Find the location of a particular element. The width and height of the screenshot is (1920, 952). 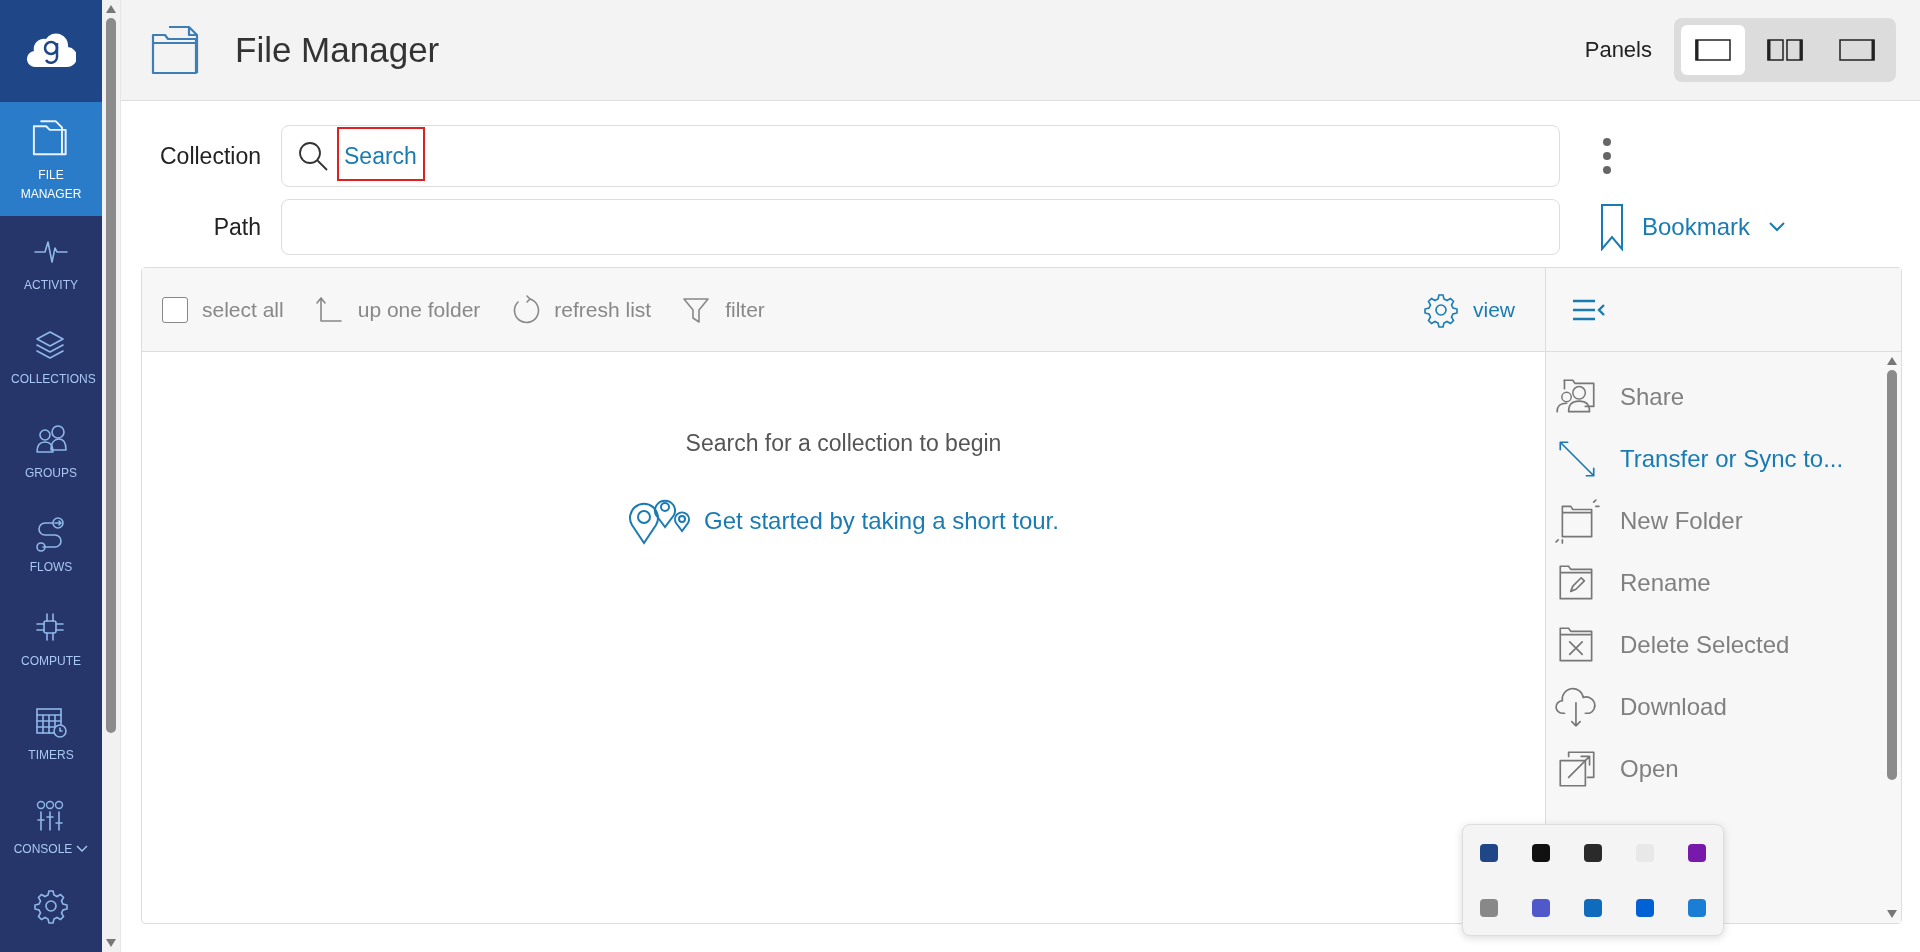

collection-search-field: Search is located at coordinates (920, 156).